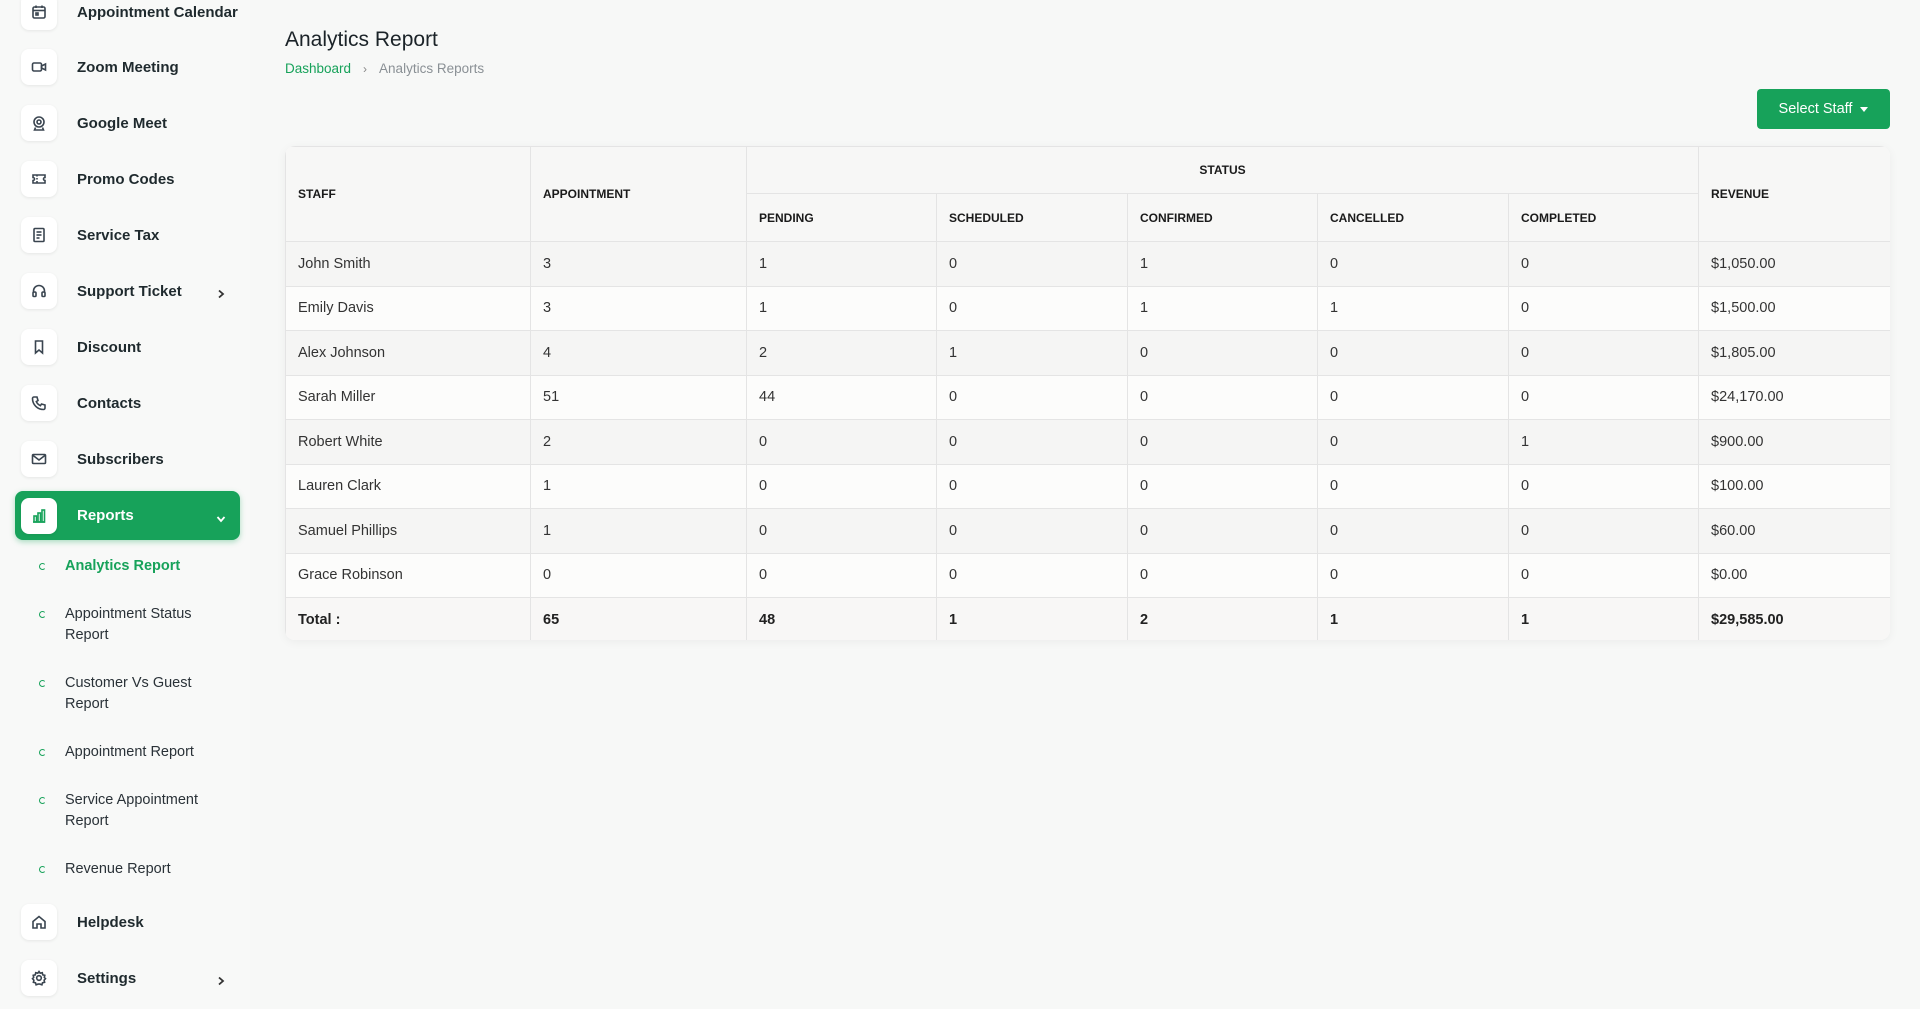 This screenshot has width=1920, height=1009. Describe the element at coordinates (109, 347) in the screenshot. I see `sidebar-item-label: Discount` at that location.